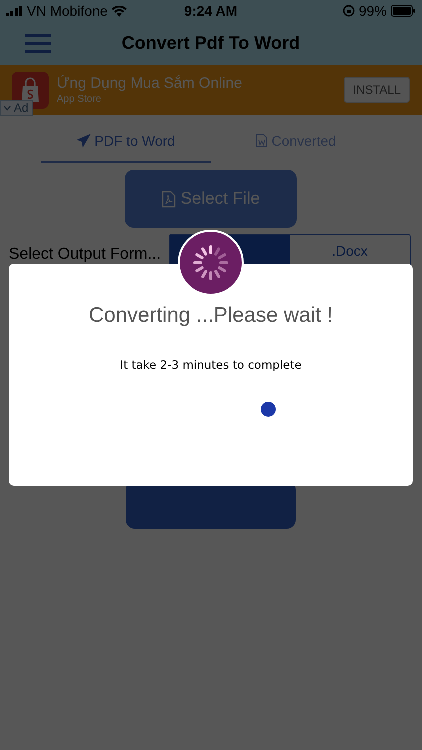 The width and height of the screenshot is (422, 750). I want to click on dialog-title: Converting ...Please wait !, so click(211, 316).